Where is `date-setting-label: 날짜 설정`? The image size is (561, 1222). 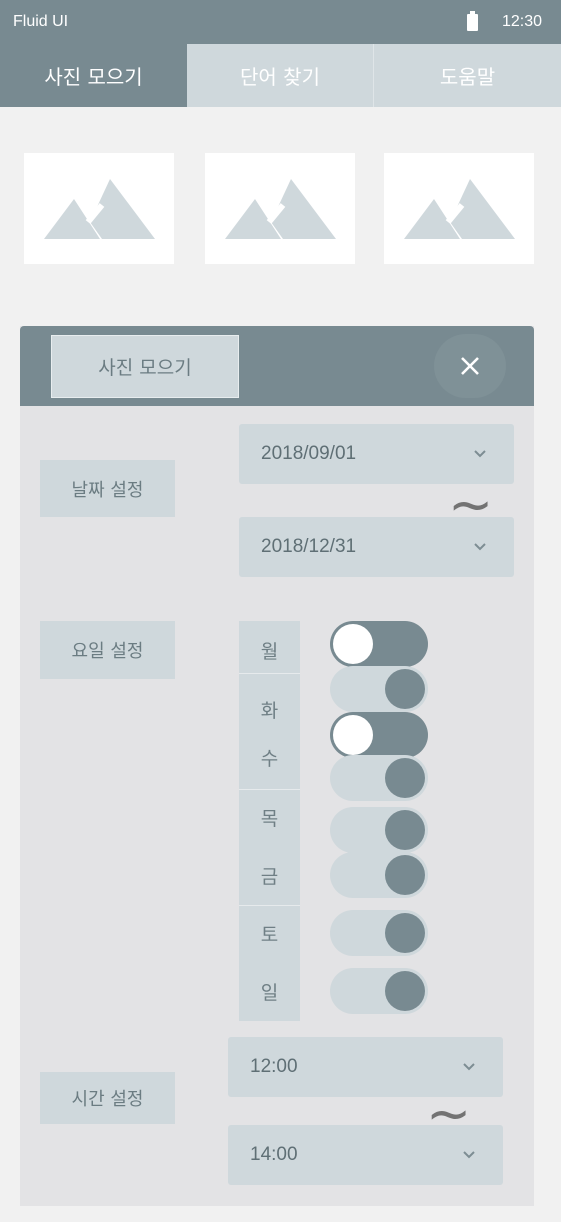
date-setting-label: 날짜 설정 is located at coordinates (107, 488).